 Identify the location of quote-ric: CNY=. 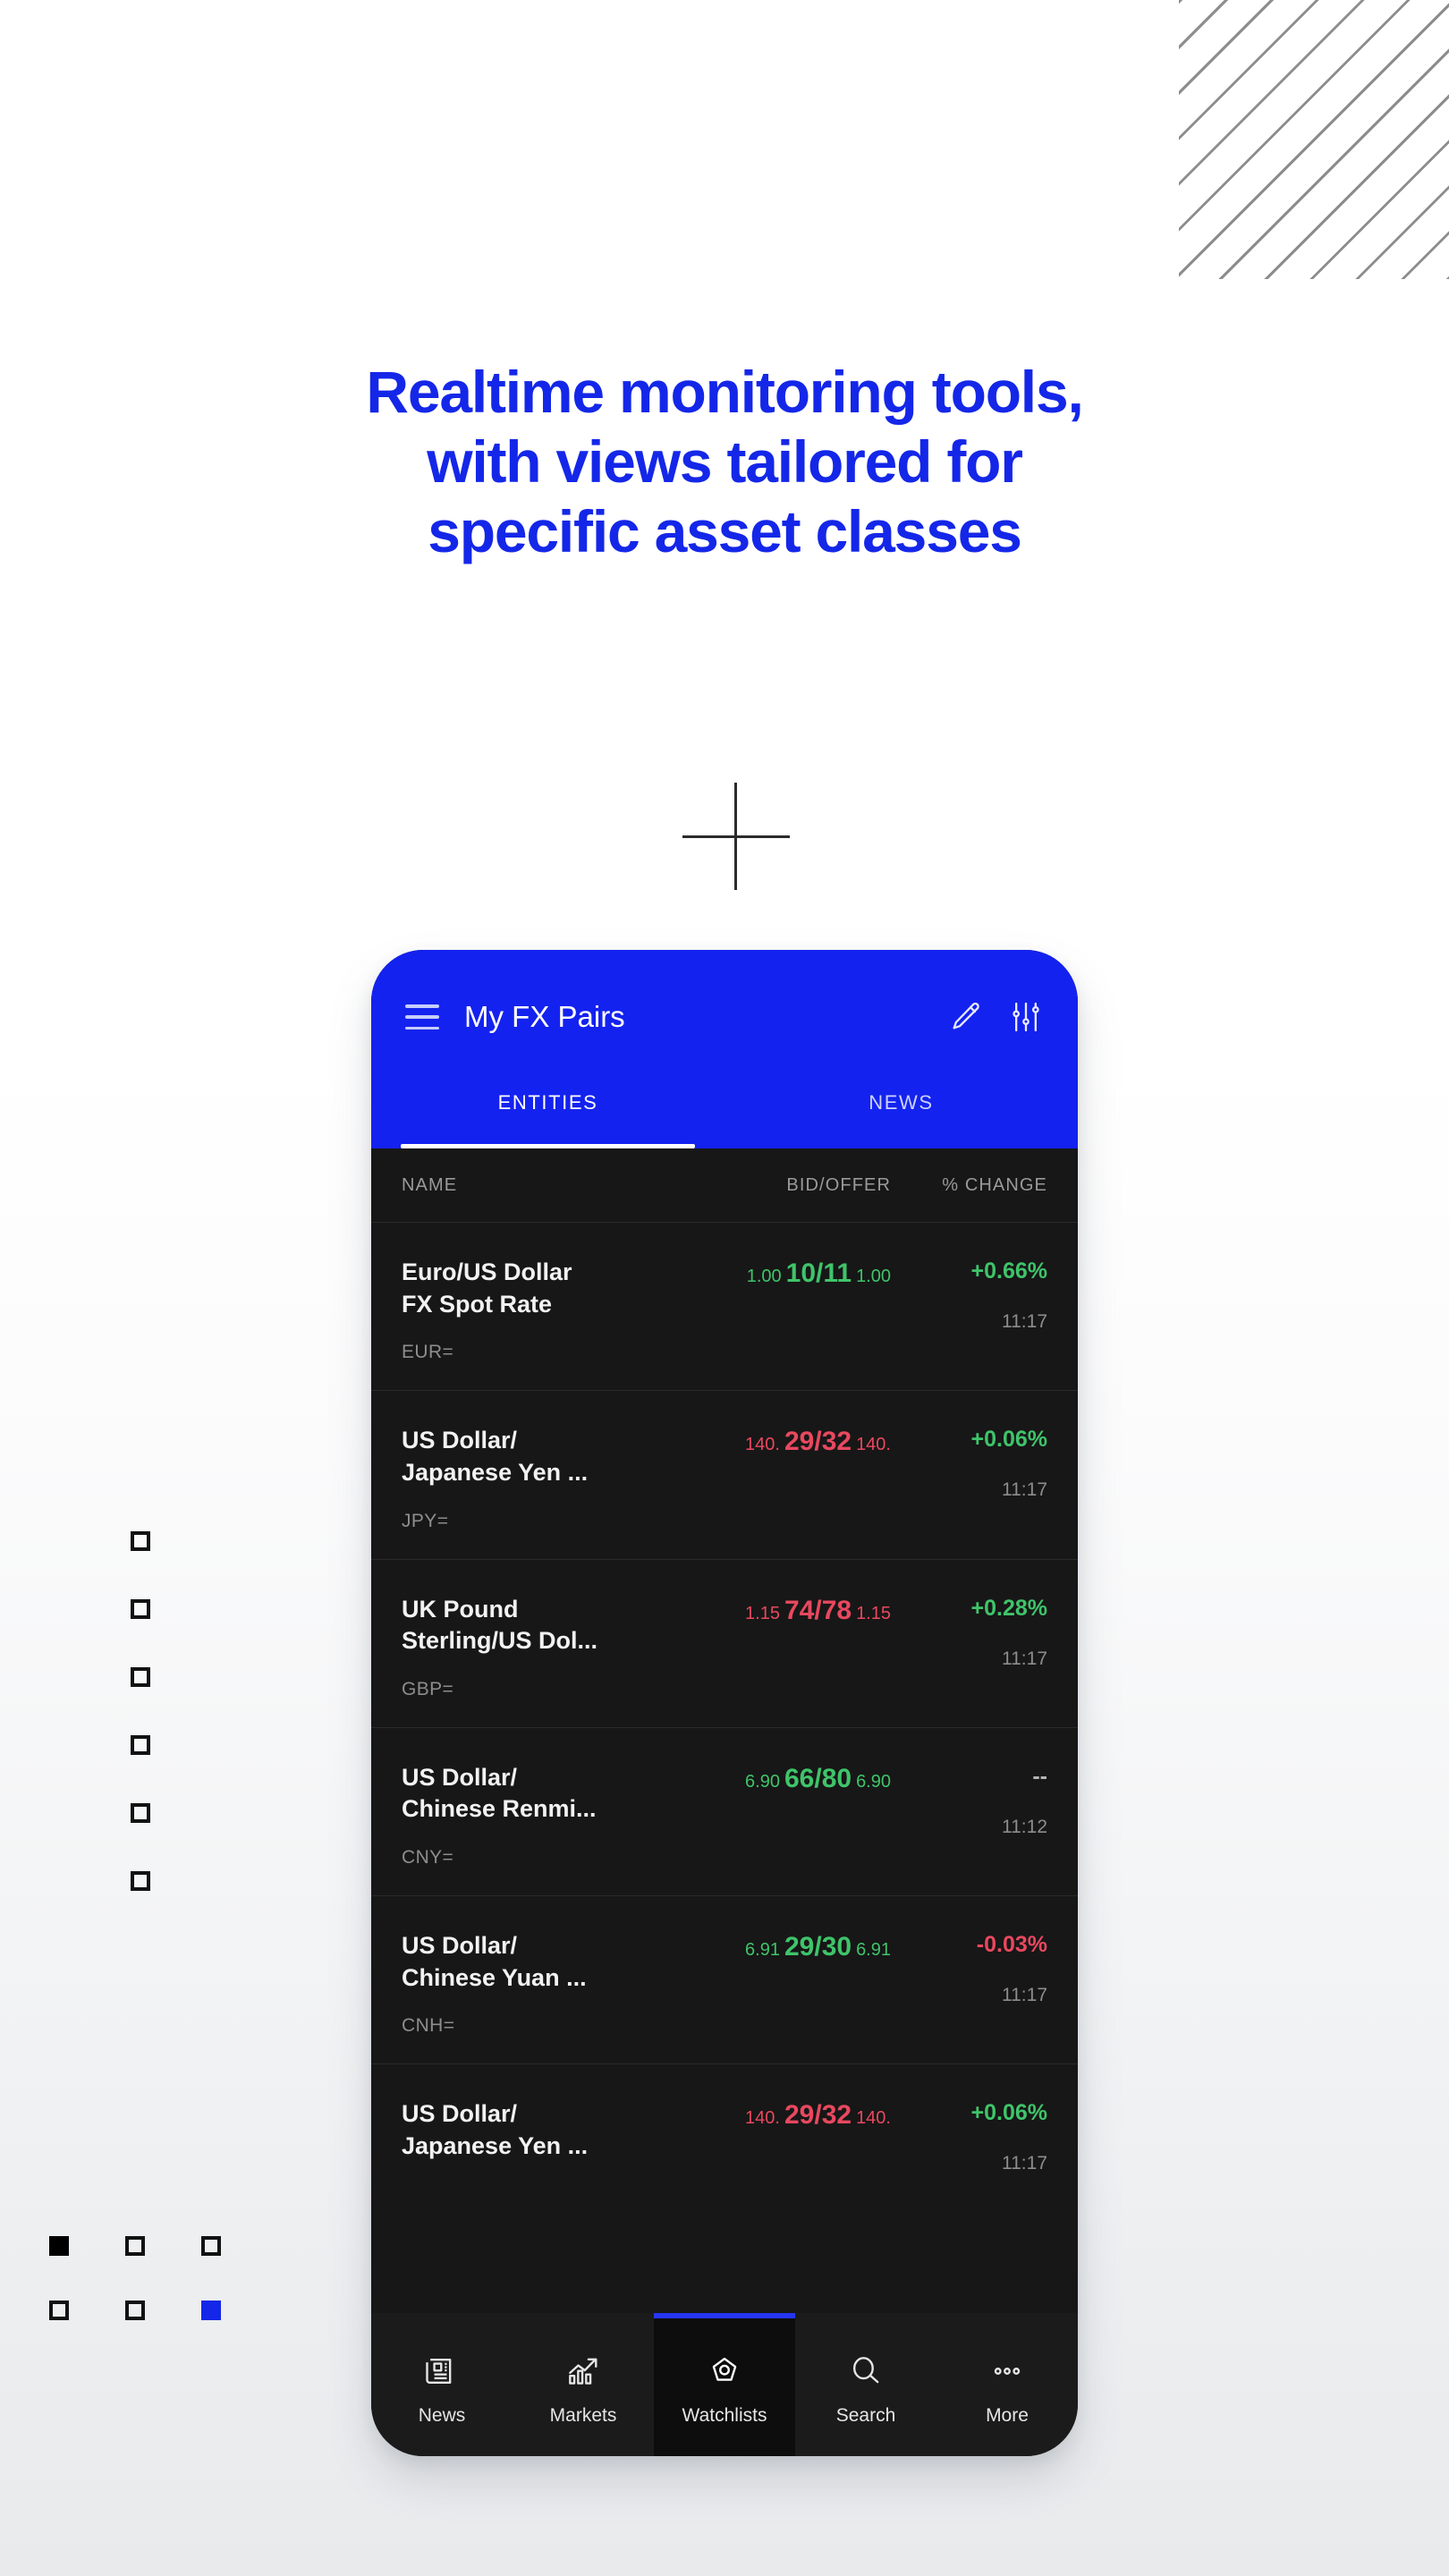
(428, 1857).